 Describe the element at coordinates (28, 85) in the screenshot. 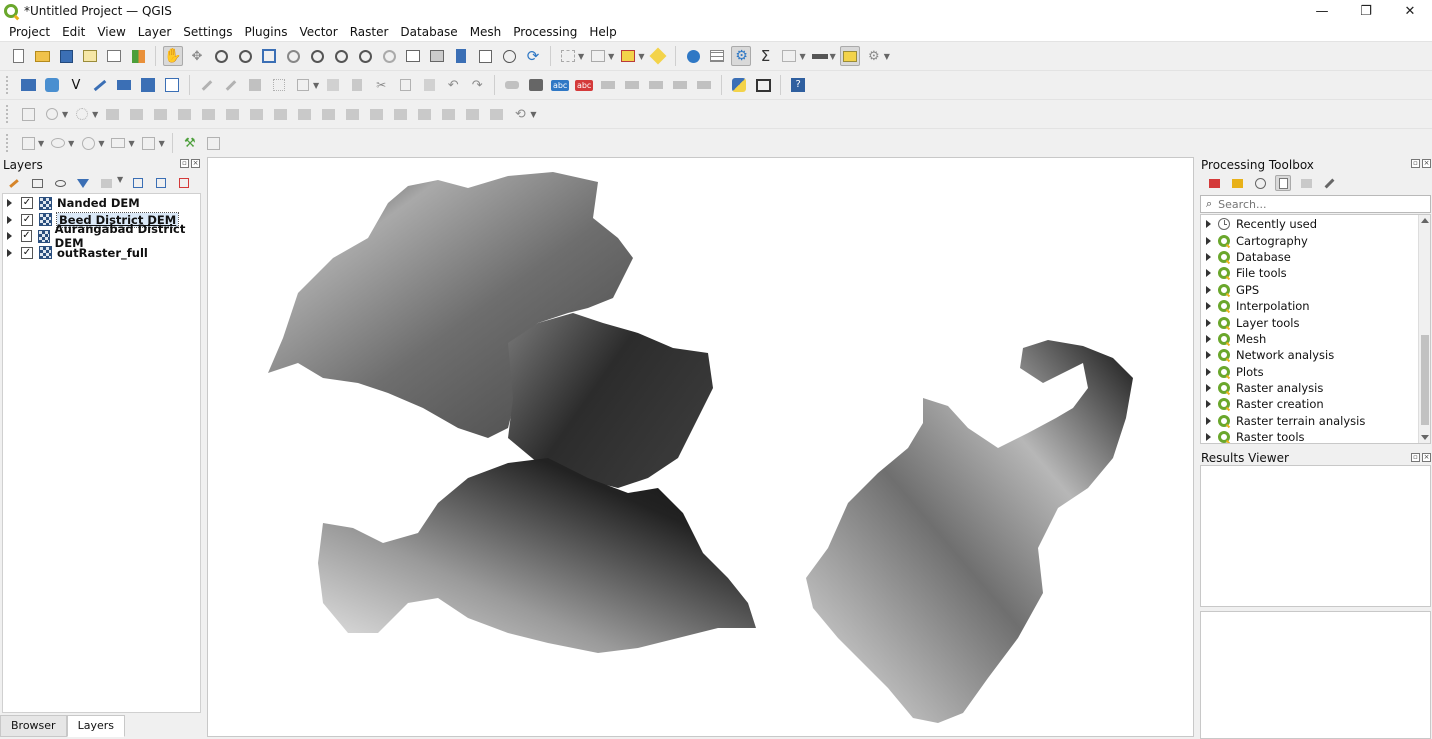

I see `data-source-manager-icon` at that location.